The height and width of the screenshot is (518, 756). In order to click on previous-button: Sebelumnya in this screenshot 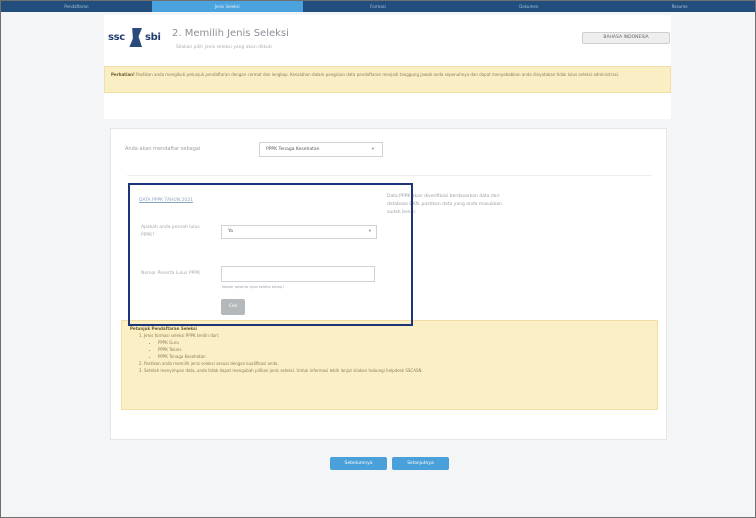, I will do `click(358, 463)`.